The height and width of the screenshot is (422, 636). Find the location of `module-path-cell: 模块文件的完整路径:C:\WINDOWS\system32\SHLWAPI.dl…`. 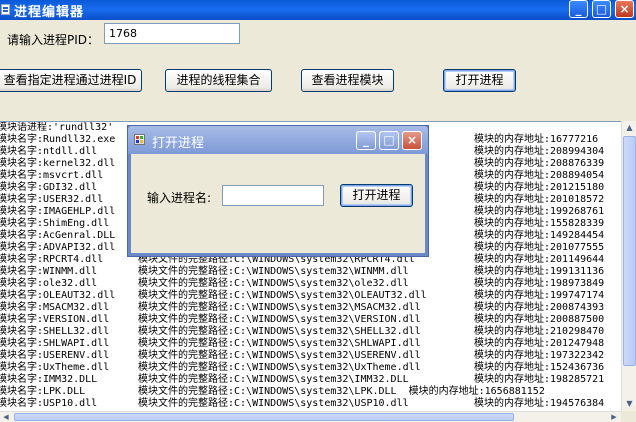

module-path-cell: 模块文件的完整路径:C:\WINDOWS\system32\SHLWAPI.dl… is located at coordinates (279, 343).